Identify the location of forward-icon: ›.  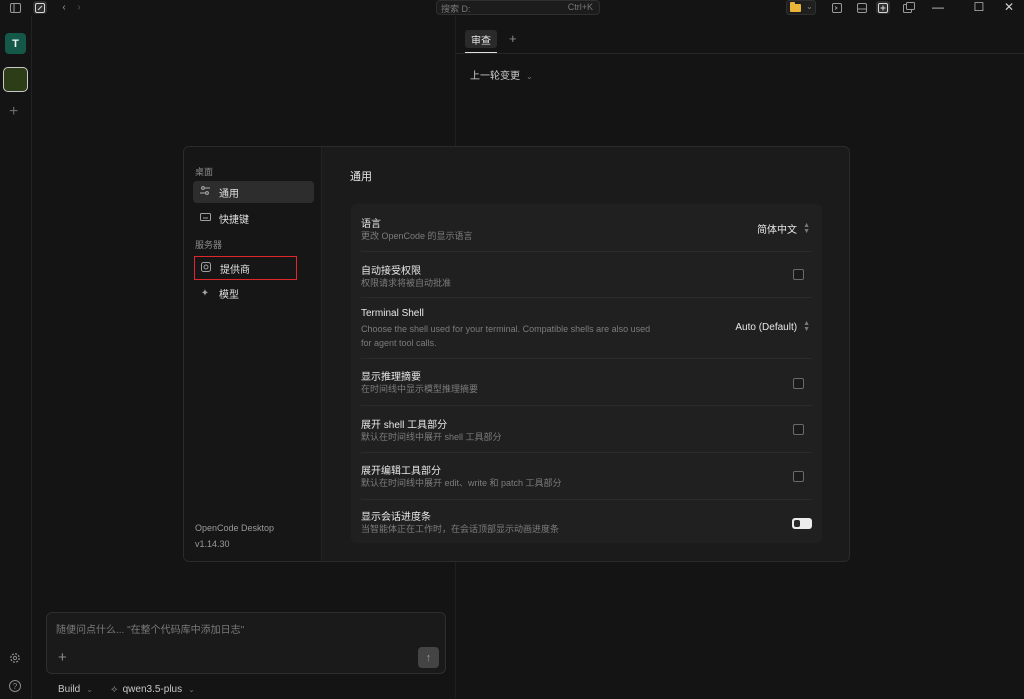
(79, 7).